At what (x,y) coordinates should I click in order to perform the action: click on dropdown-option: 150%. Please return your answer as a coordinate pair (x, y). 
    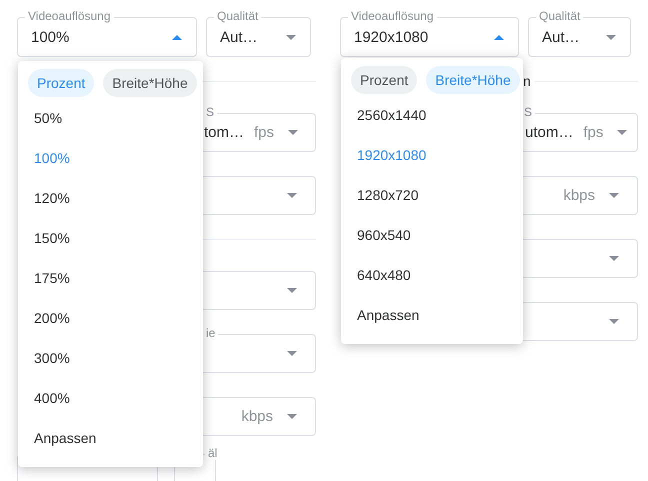
    Looking at the image, I should click on (110, 238).